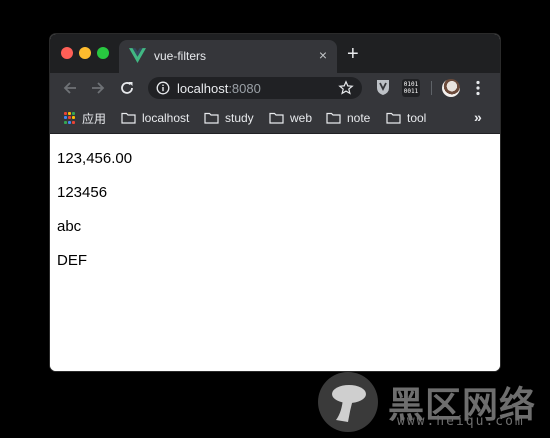 The width and height of the screenshot is (550, 438). Describe the element at coordinates (94, 118) in the screenshot. I see `bookmark-apps-label: 应用` at that location.